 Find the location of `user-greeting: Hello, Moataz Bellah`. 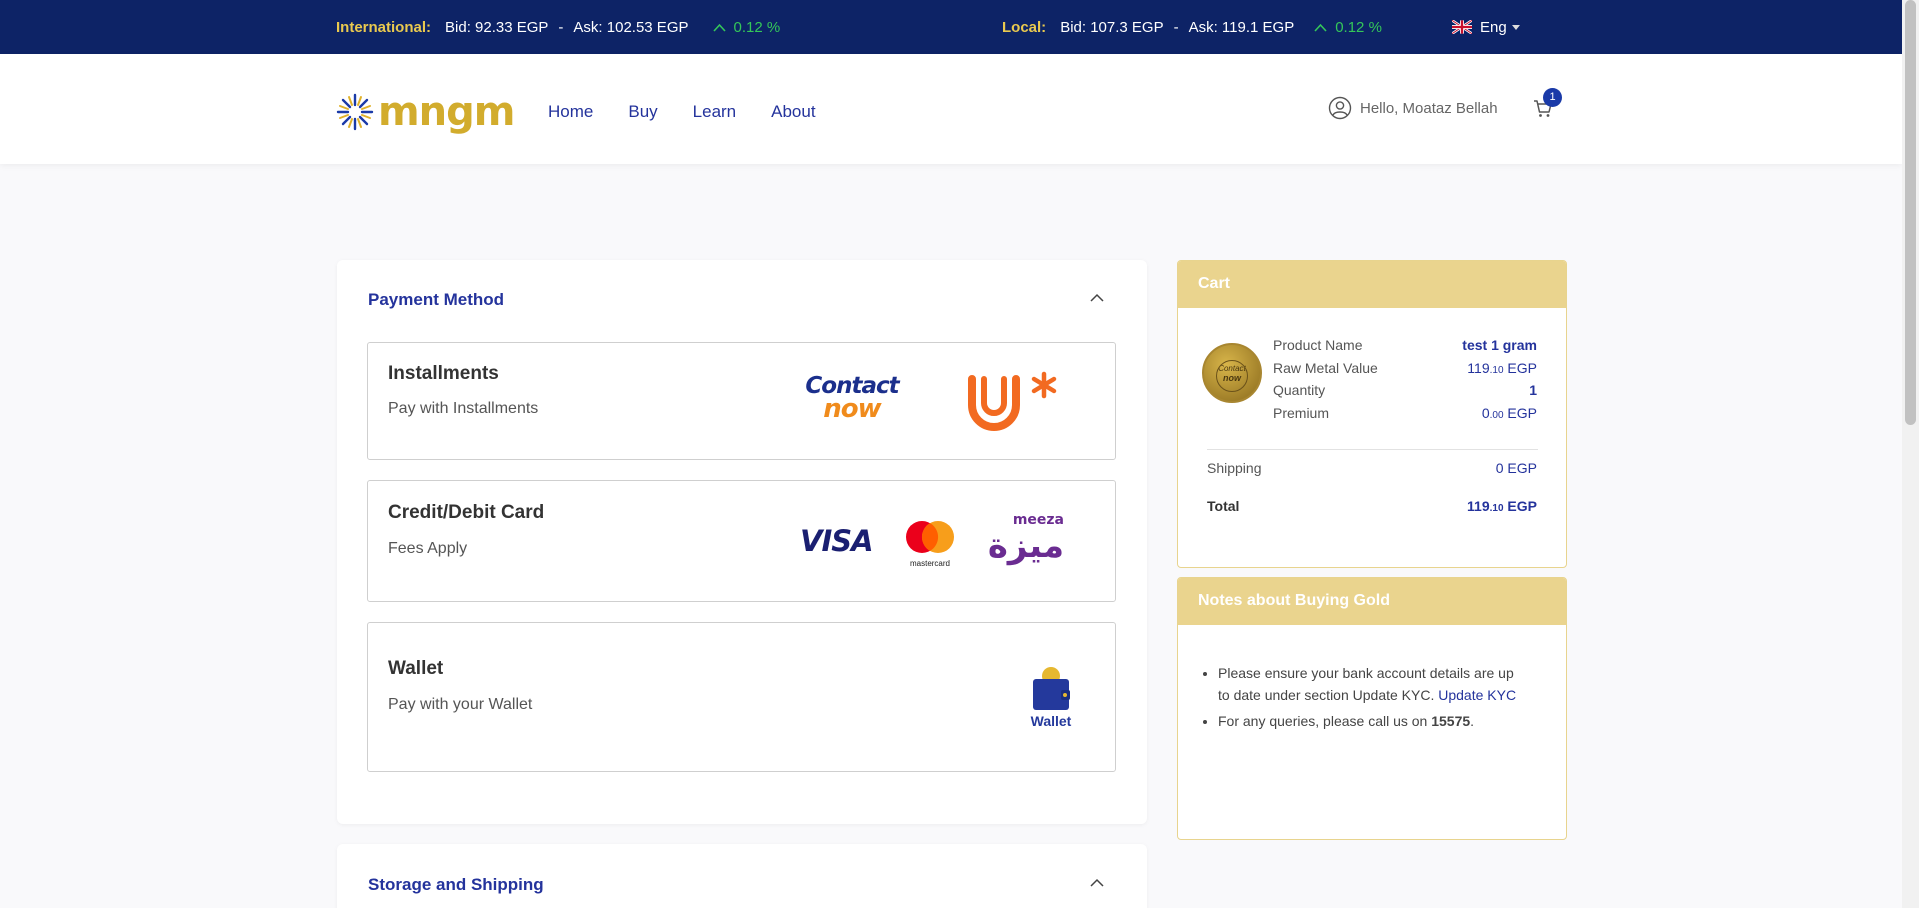

user-greeting: Hello, Moataz Bellah is located at coordinates (1429, 108).